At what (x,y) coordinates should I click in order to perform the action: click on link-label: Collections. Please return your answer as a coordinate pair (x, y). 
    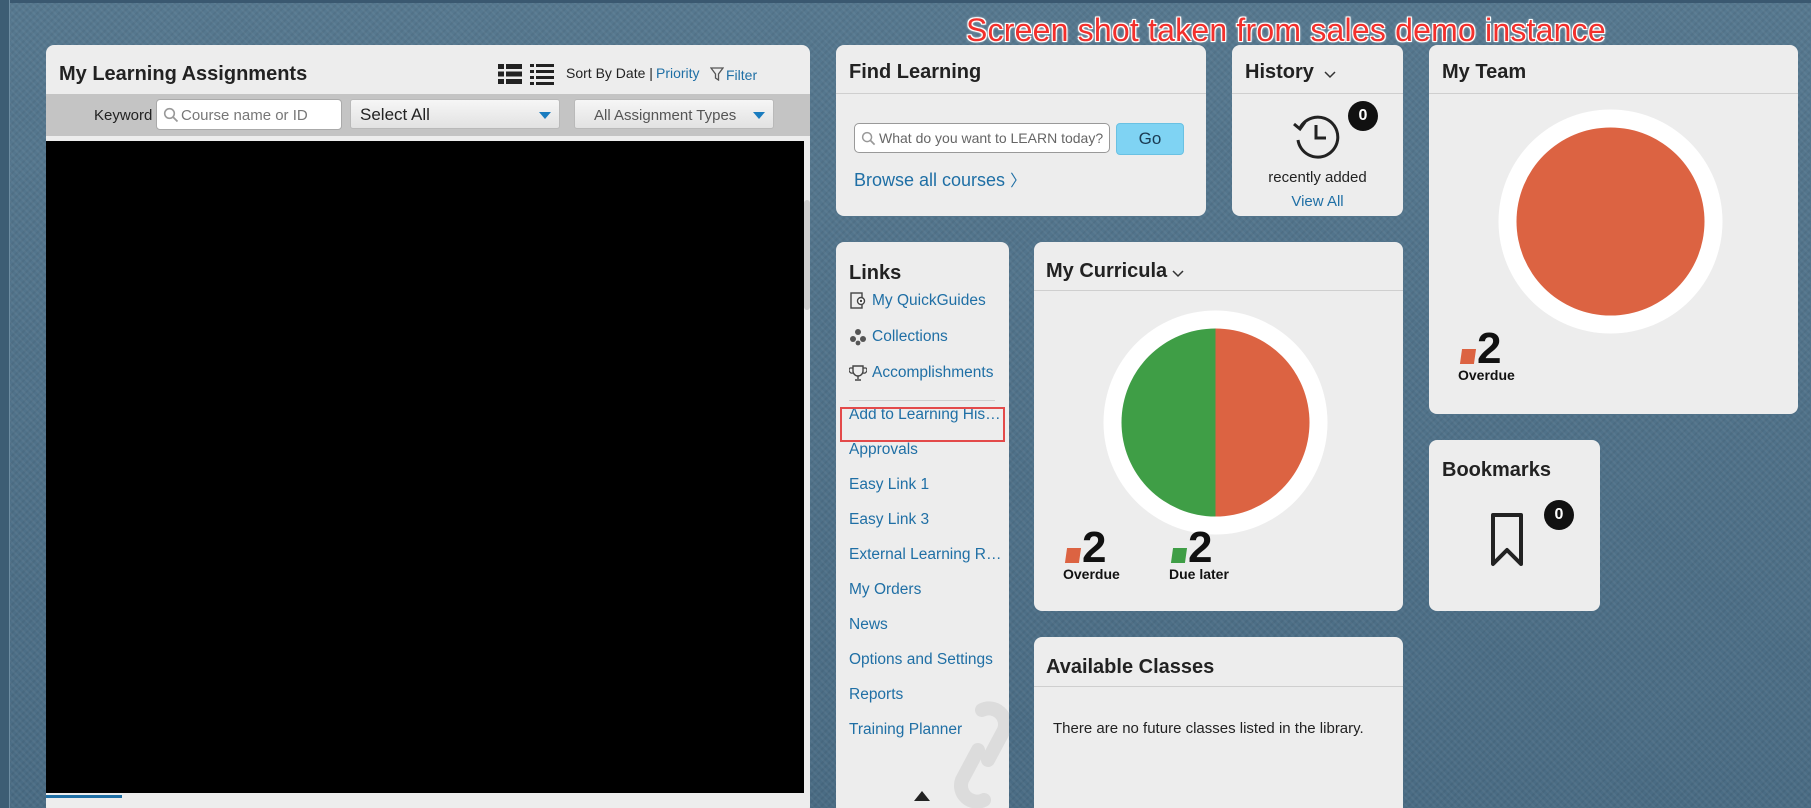
    Looking at the image, I should click on (910, 336).